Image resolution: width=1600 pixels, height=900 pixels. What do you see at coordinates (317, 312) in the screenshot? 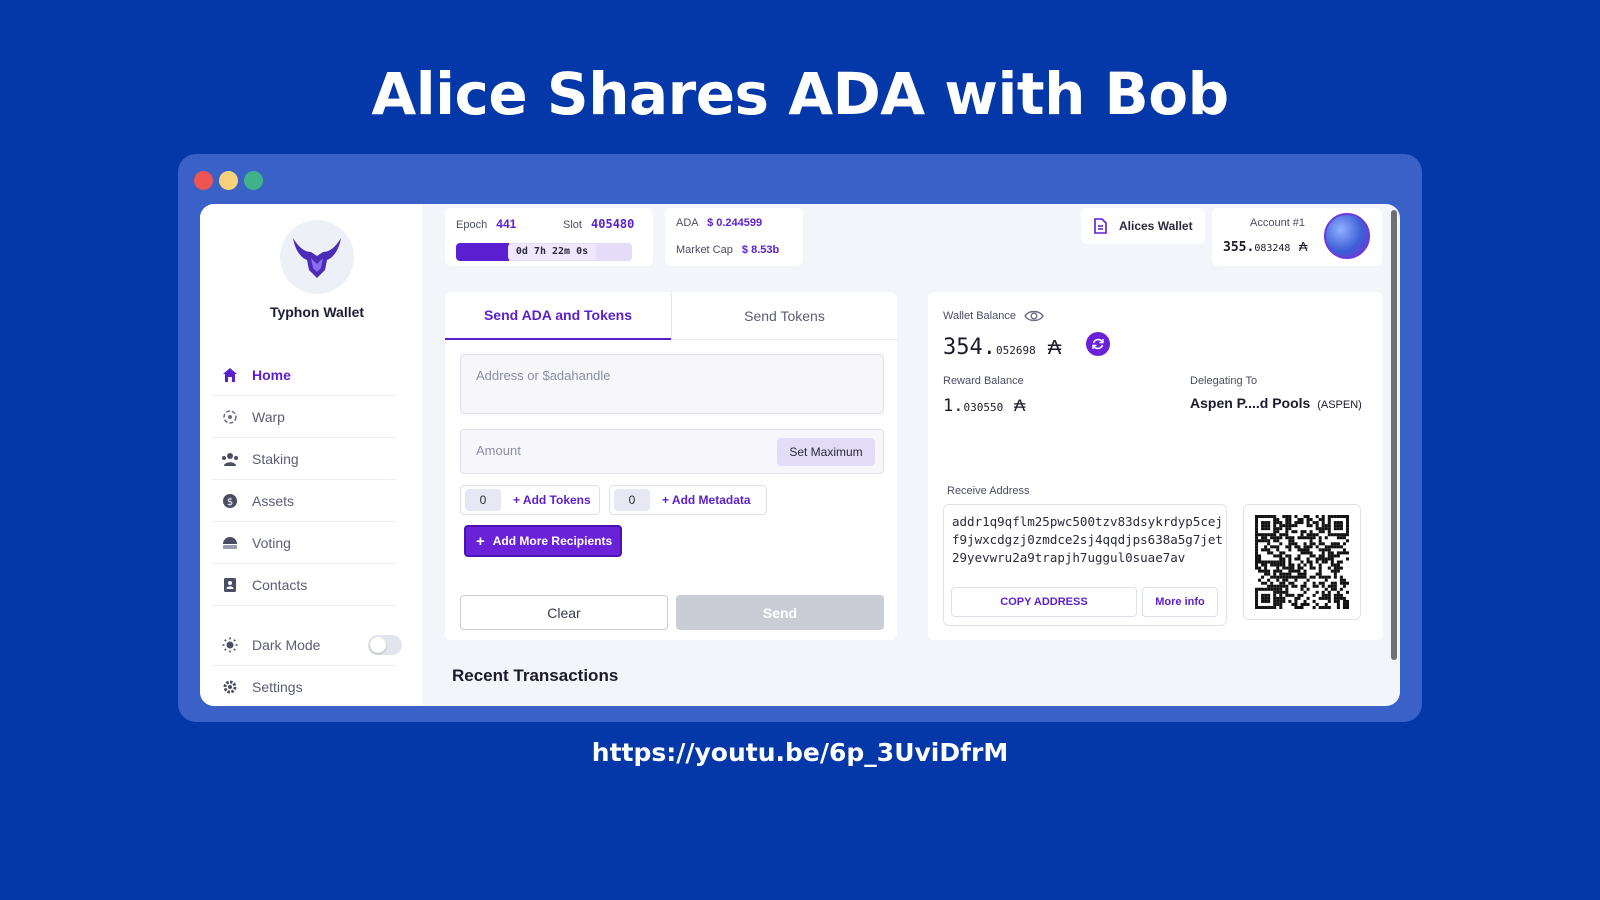
I see `brand-name: Typhon Wallet` at bounding box center [317, 312].